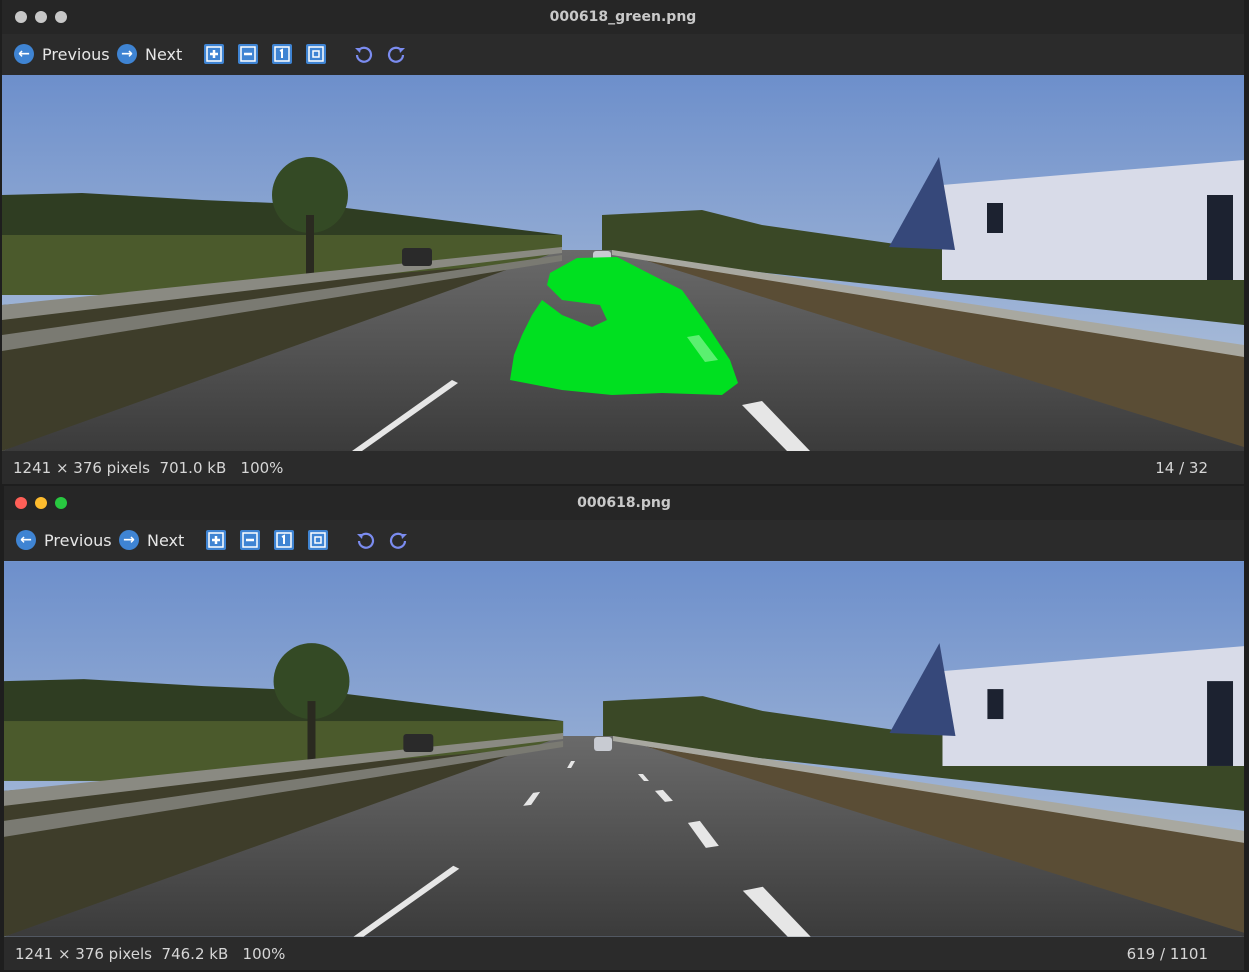  Describe the element at coordinates (1181, 468) in the screenshot. I see `image-counter: 14 / 32` at that location.